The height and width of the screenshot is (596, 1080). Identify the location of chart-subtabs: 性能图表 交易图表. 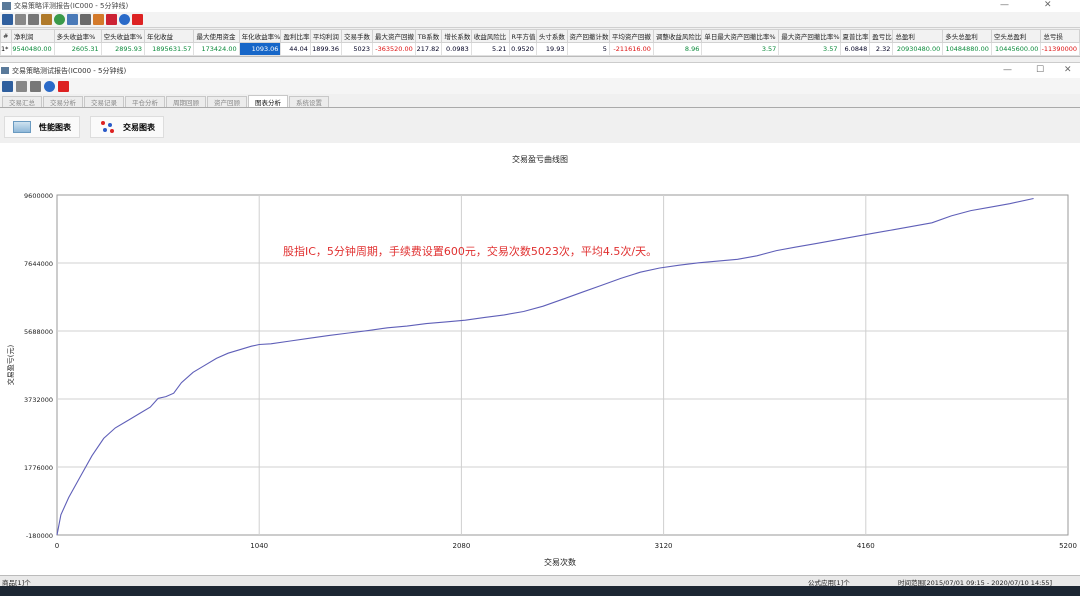
(540, 127).